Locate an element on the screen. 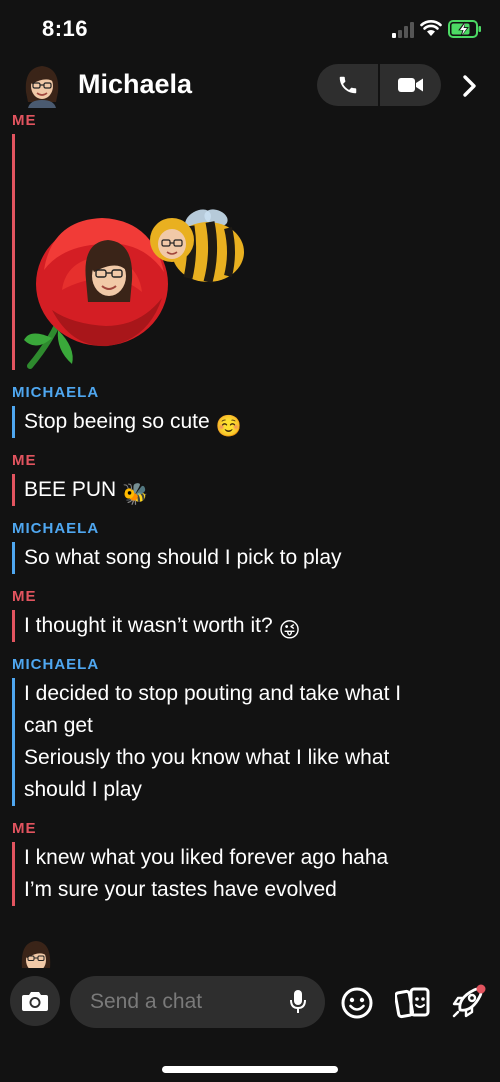 The image size is (500, 1082). bitmoji-rose-and-bee-sticker is located at coordinates (137, 276).